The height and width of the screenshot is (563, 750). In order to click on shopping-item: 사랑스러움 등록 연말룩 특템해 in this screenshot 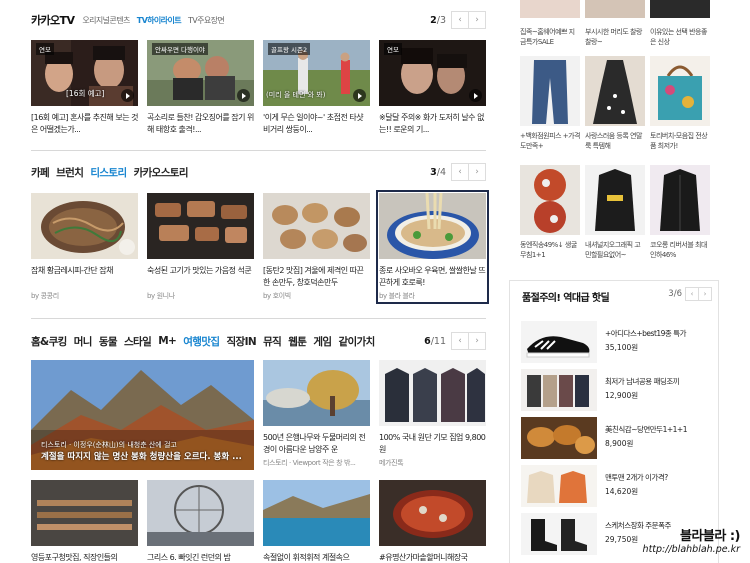, I will do `click(615, 103)`.